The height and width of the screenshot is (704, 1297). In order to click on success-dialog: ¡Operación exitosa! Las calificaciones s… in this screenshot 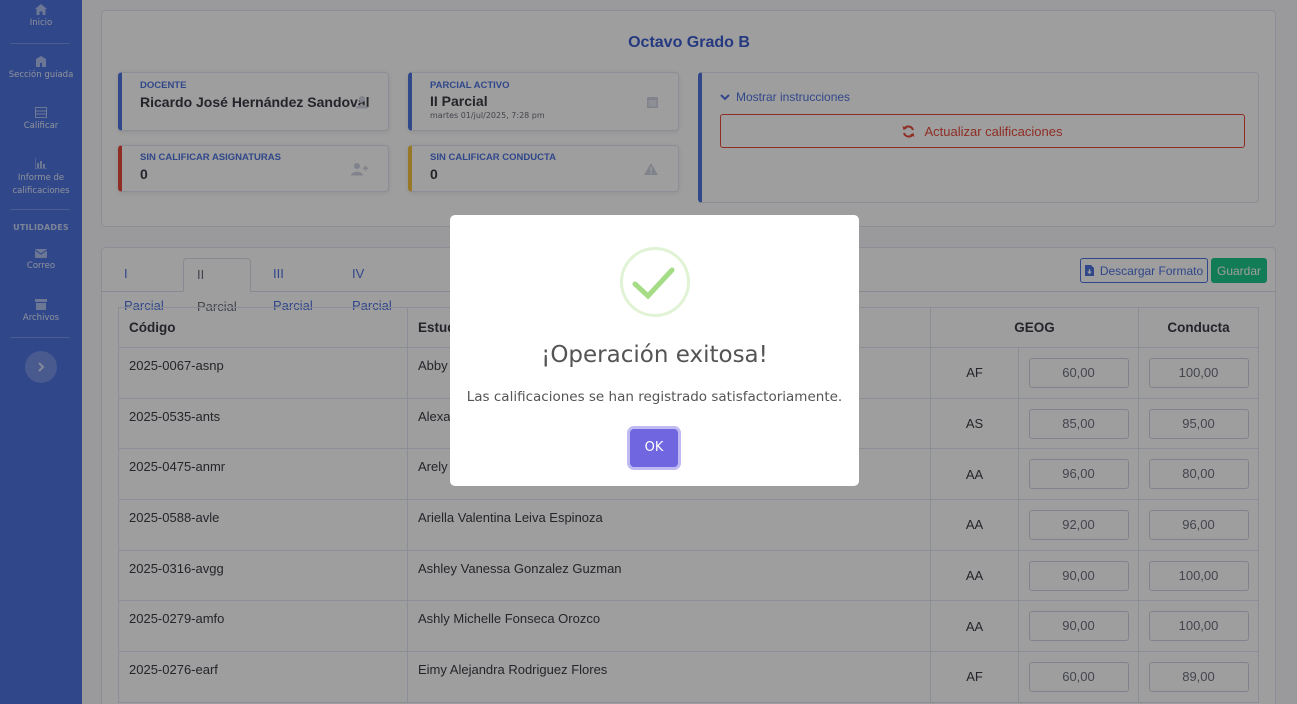, I will do `click(654, 350)`.